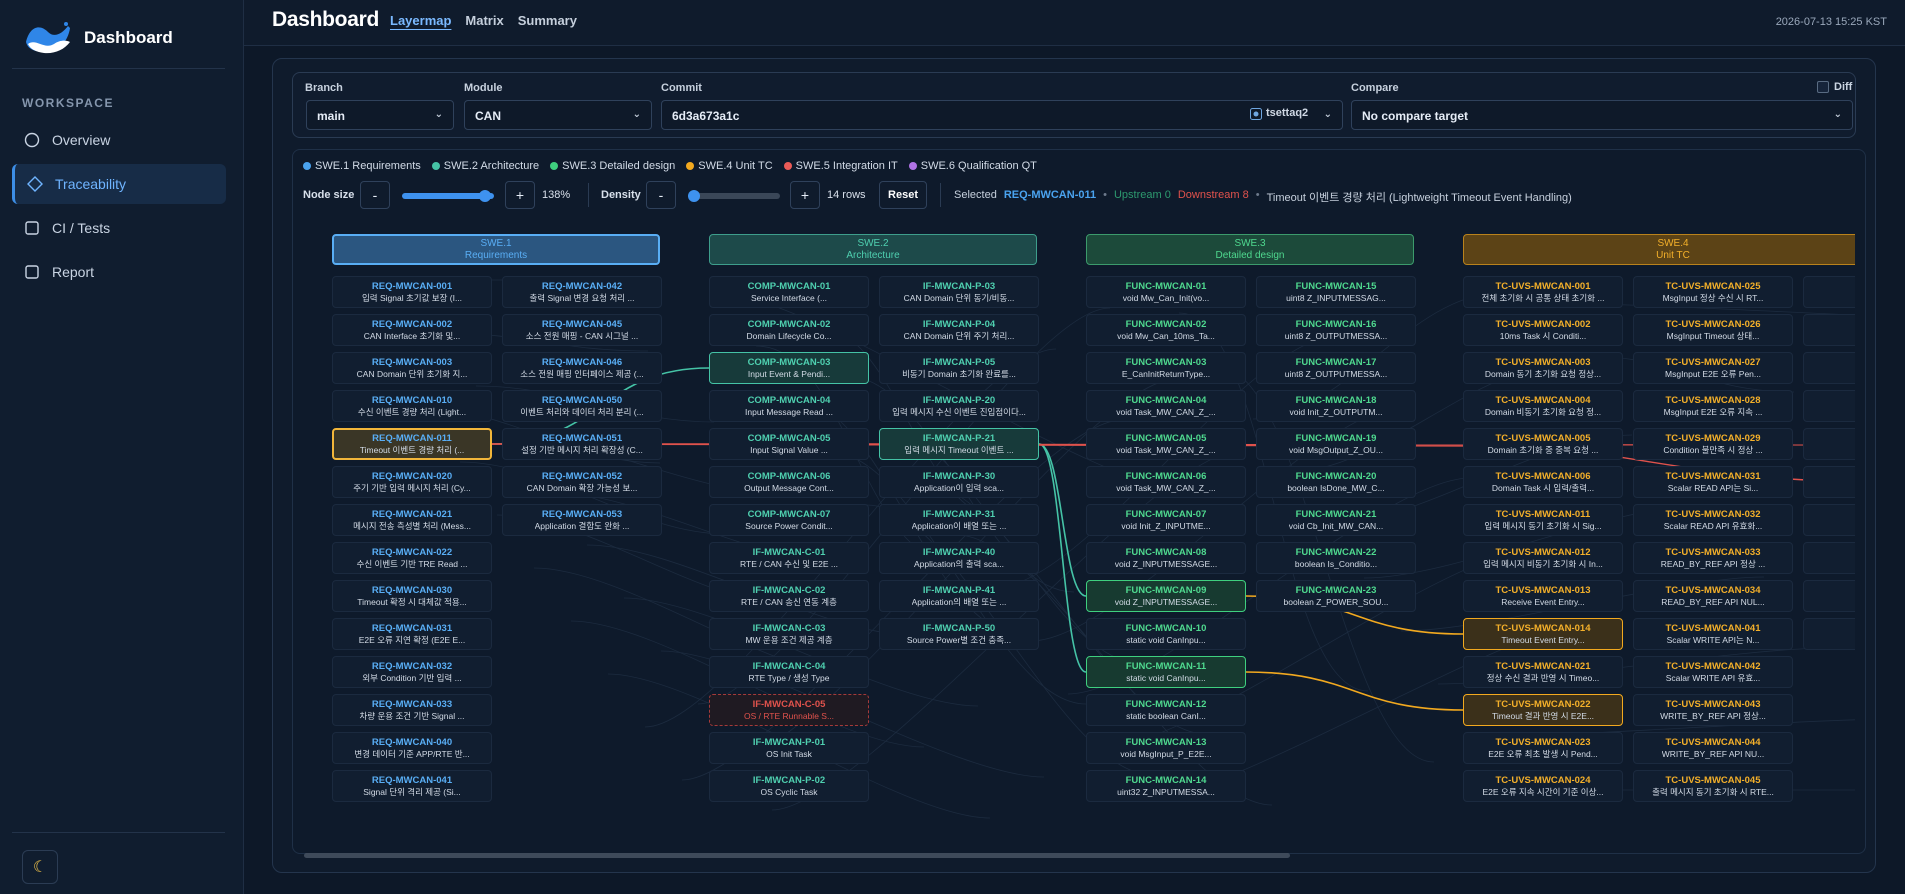  What do you see at coordinates (547, 20) in the screenshot?
I see `tab-summary: Summary` at bounding box center [547, 20].